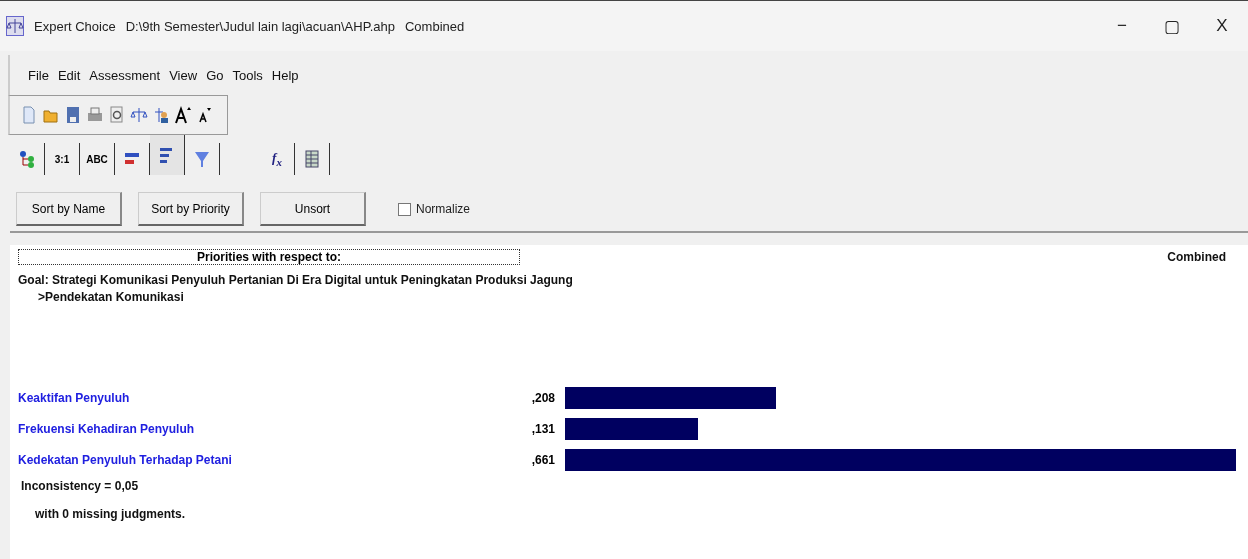 This screenshot has width=1248, height=559. I want to click on menu-item: Edit, so click(69, 75).